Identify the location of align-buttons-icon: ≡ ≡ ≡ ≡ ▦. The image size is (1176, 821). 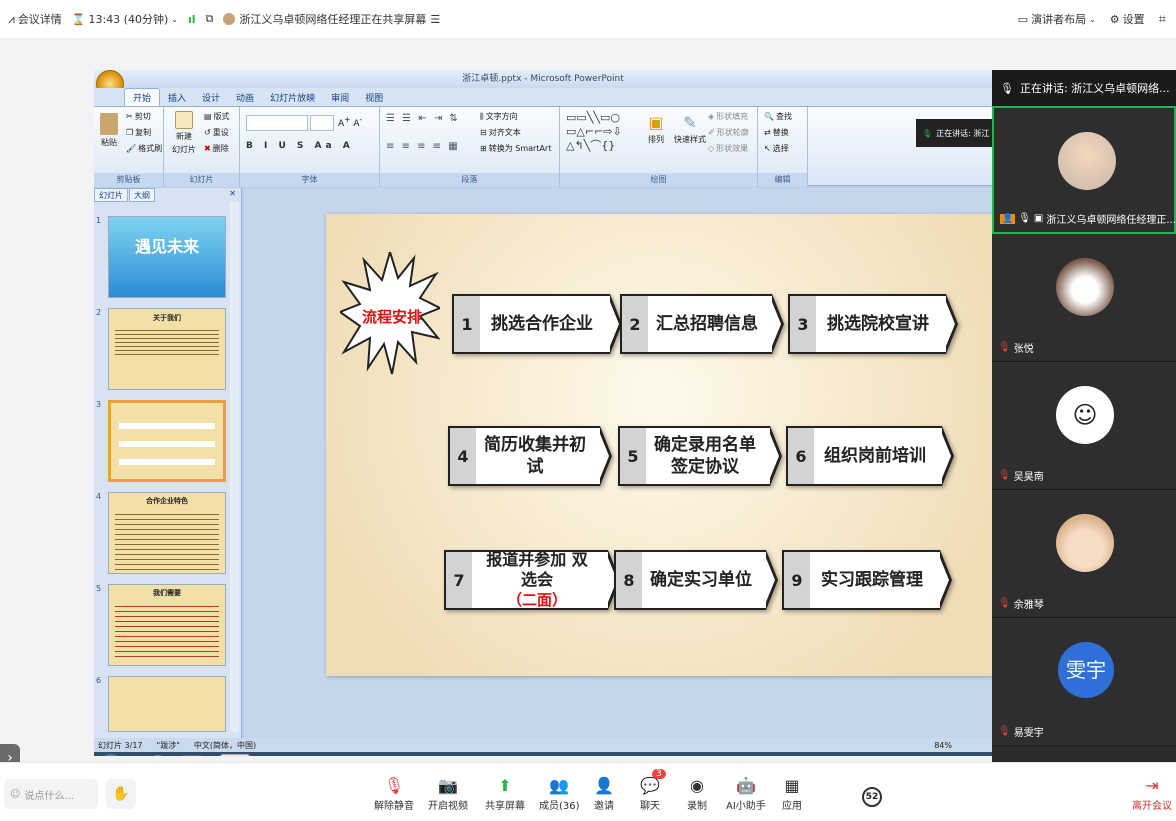
(423, 146).